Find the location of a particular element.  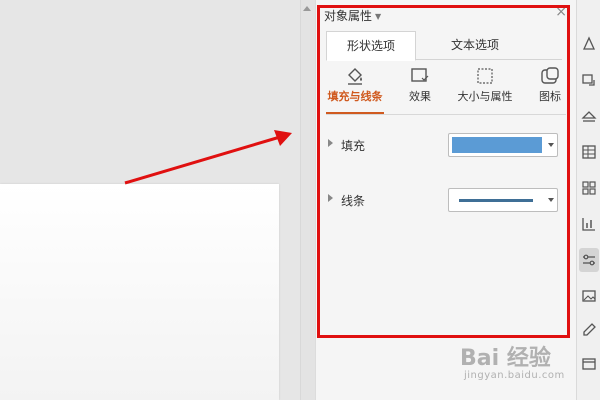

baidu-jingyan-watermark: Bai 经验 jingyan.baidu.com is located at coordinates (520, 365).